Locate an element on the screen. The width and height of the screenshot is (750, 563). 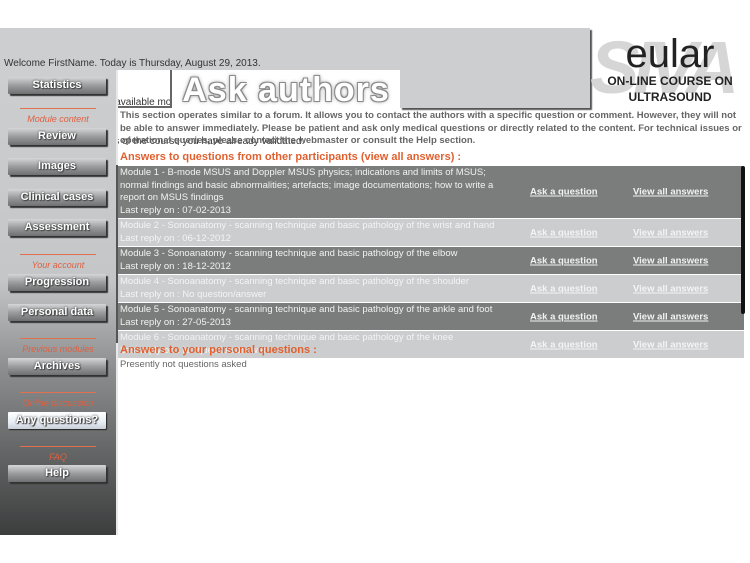
personal-answers-title: Answers to your personal questions : is located at coordinates (218, 350).